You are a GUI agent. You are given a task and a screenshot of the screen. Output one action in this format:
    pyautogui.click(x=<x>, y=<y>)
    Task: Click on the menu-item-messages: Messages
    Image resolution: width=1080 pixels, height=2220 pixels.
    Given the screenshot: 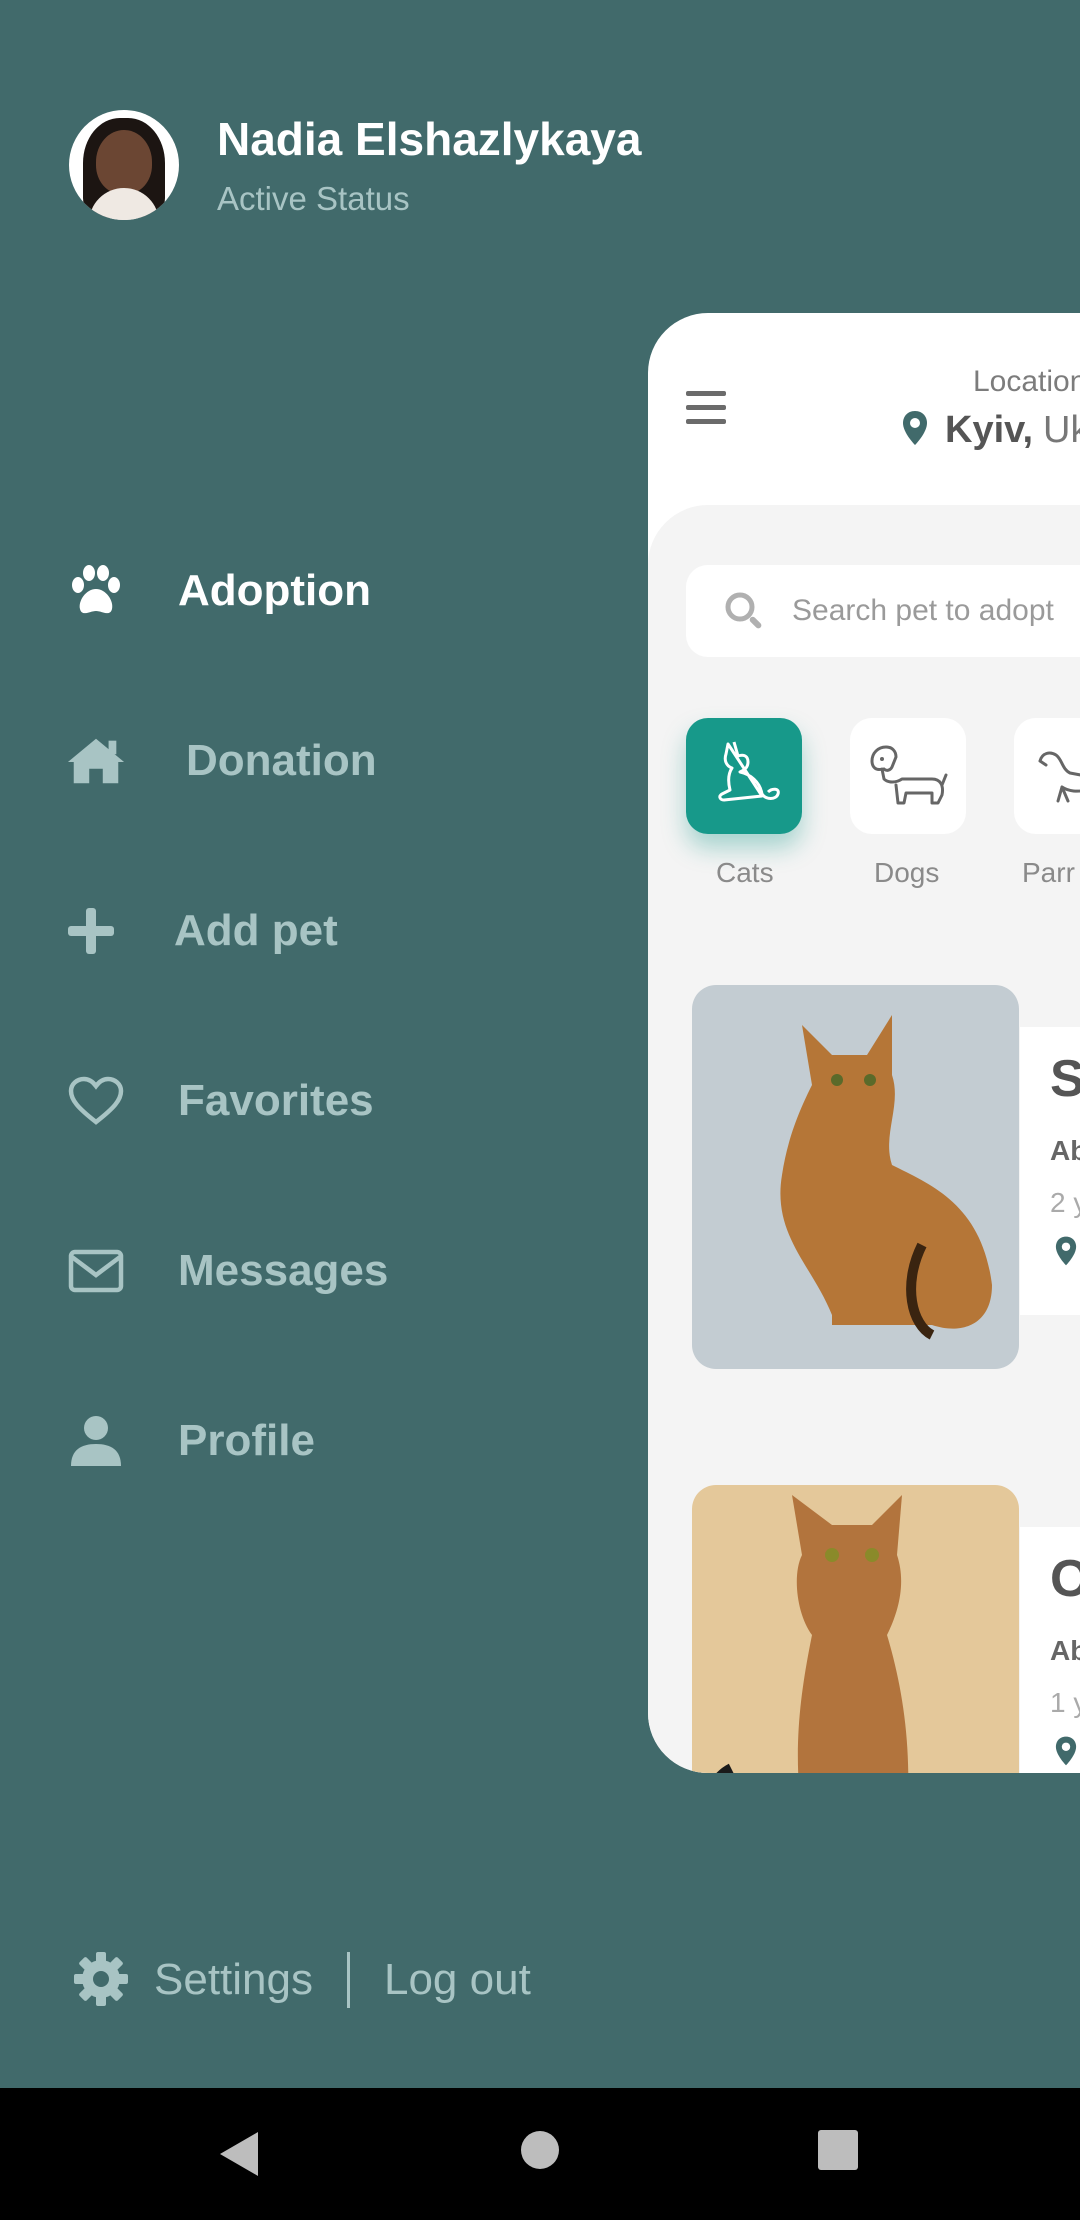 What is the action you would take?
    pyautogui.click(x=227, y=1271)
    